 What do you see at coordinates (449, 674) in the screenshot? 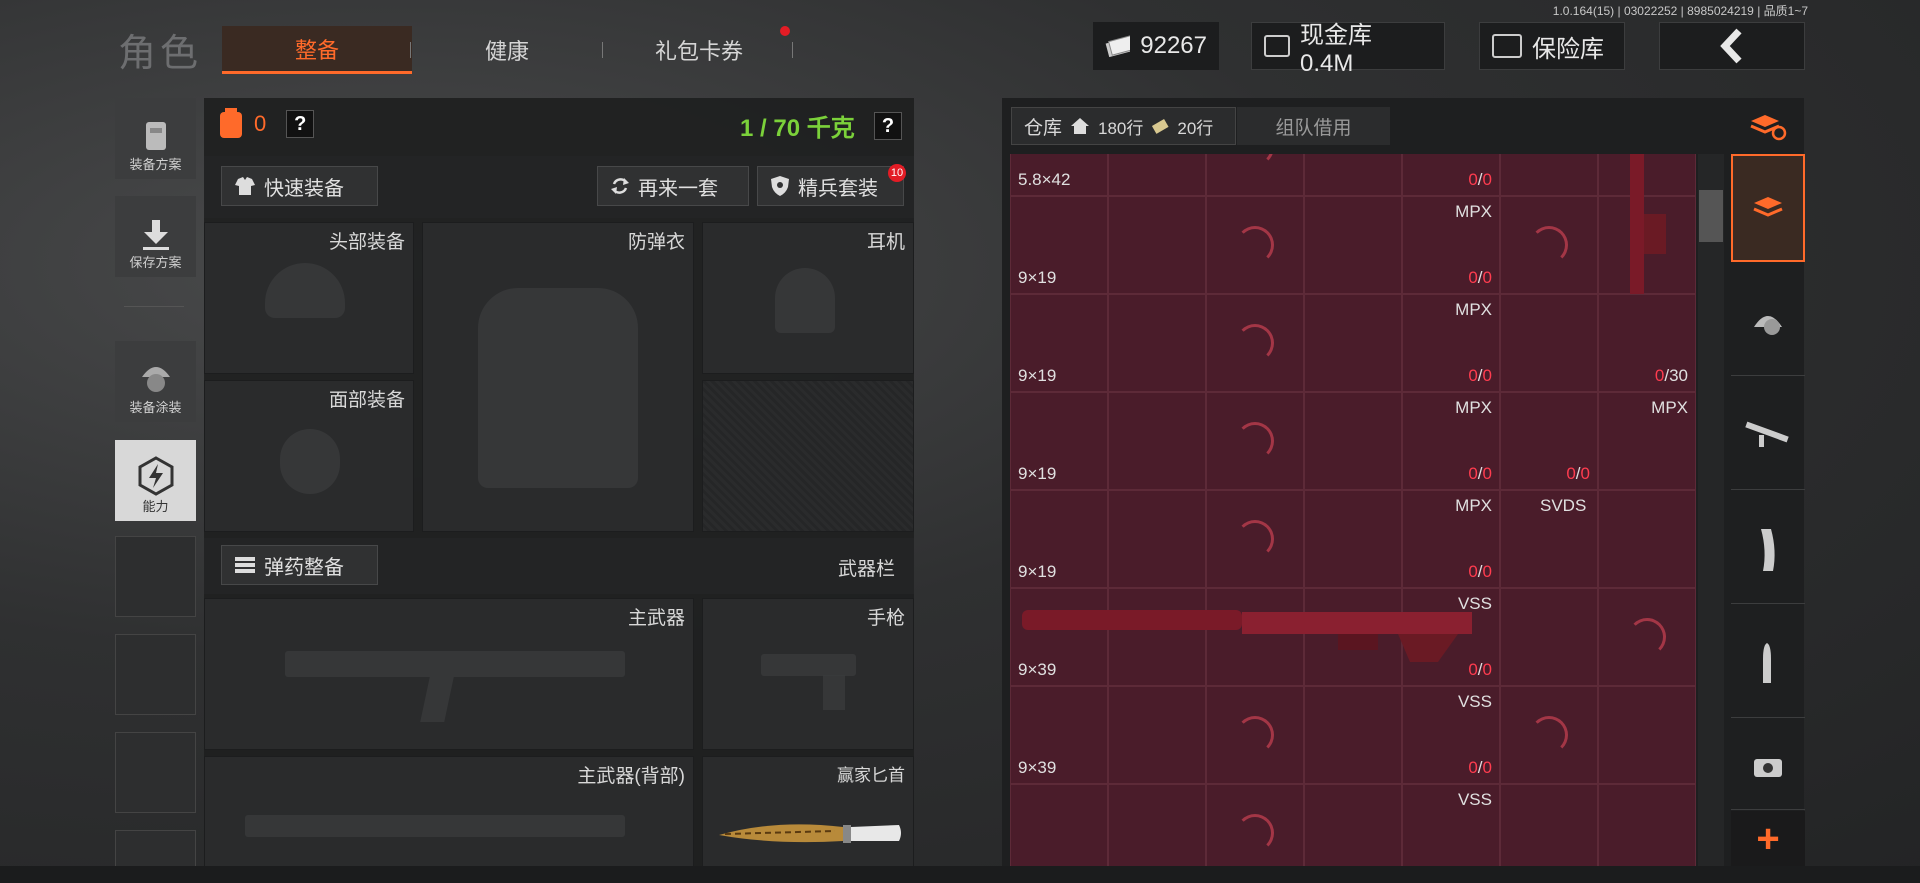
I see `primary-weapon-slot: 主武器` at bounding box center [449, 674].